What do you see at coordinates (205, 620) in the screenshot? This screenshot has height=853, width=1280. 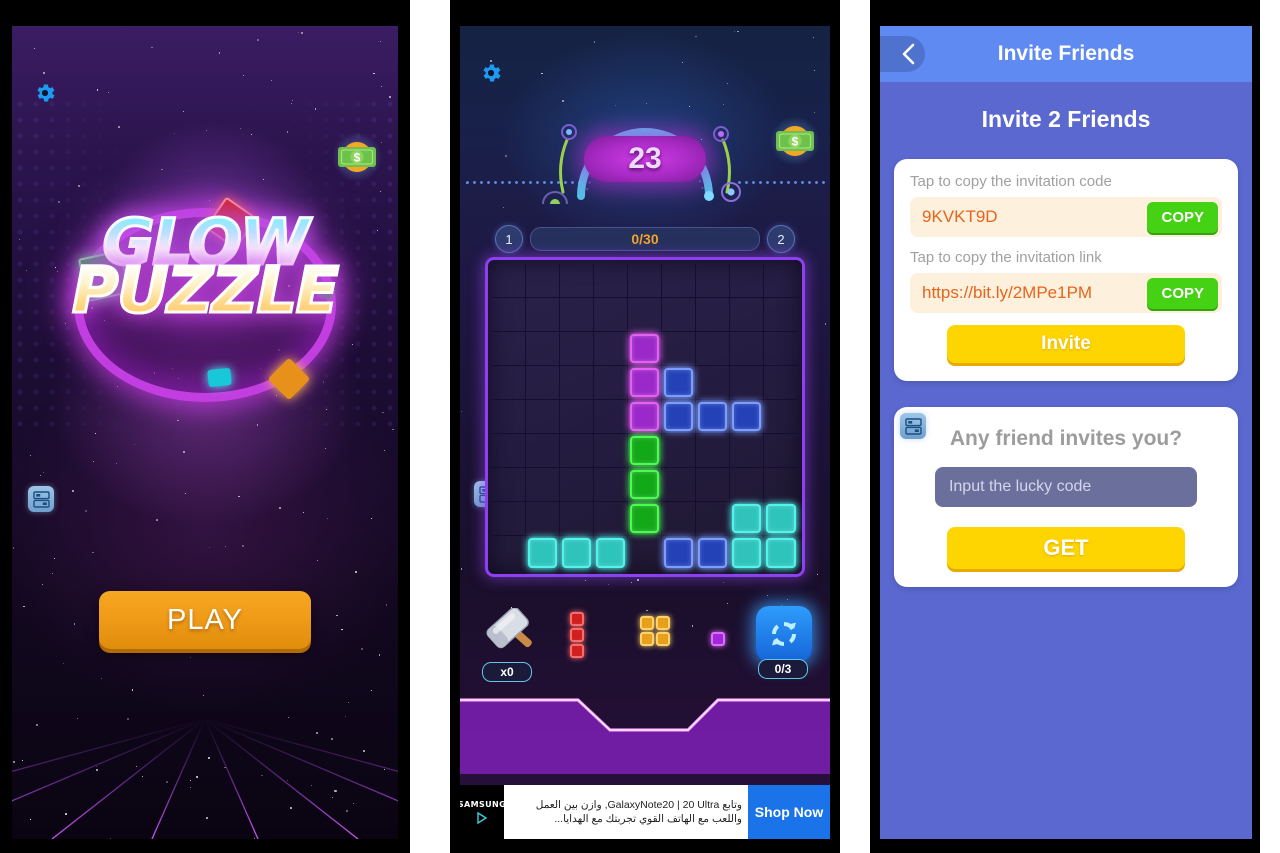 I see `play-button: PLAY` at bounding box center [205, 620].